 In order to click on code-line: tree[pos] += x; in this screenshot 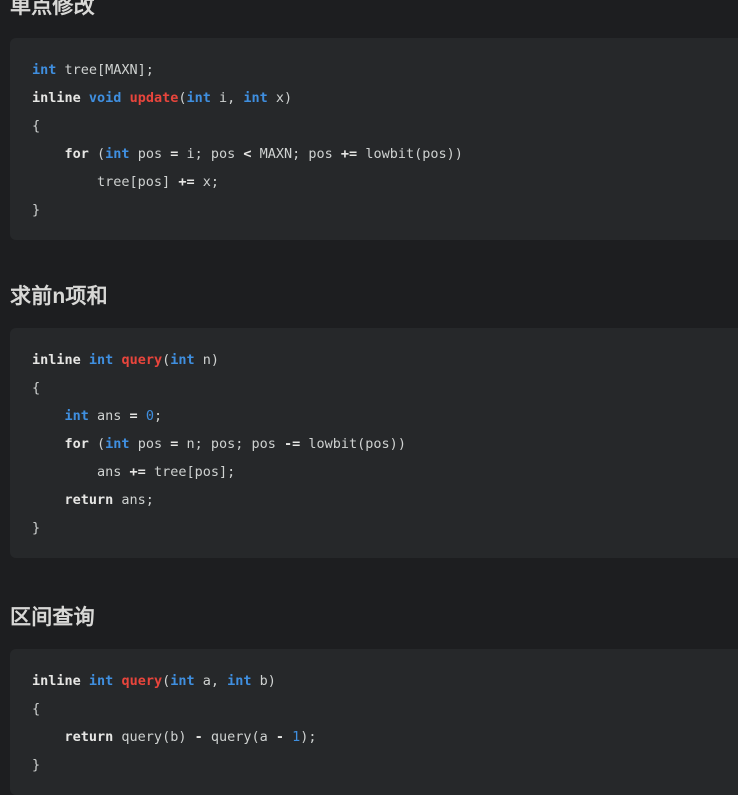, I will do `click(379, 182)`.